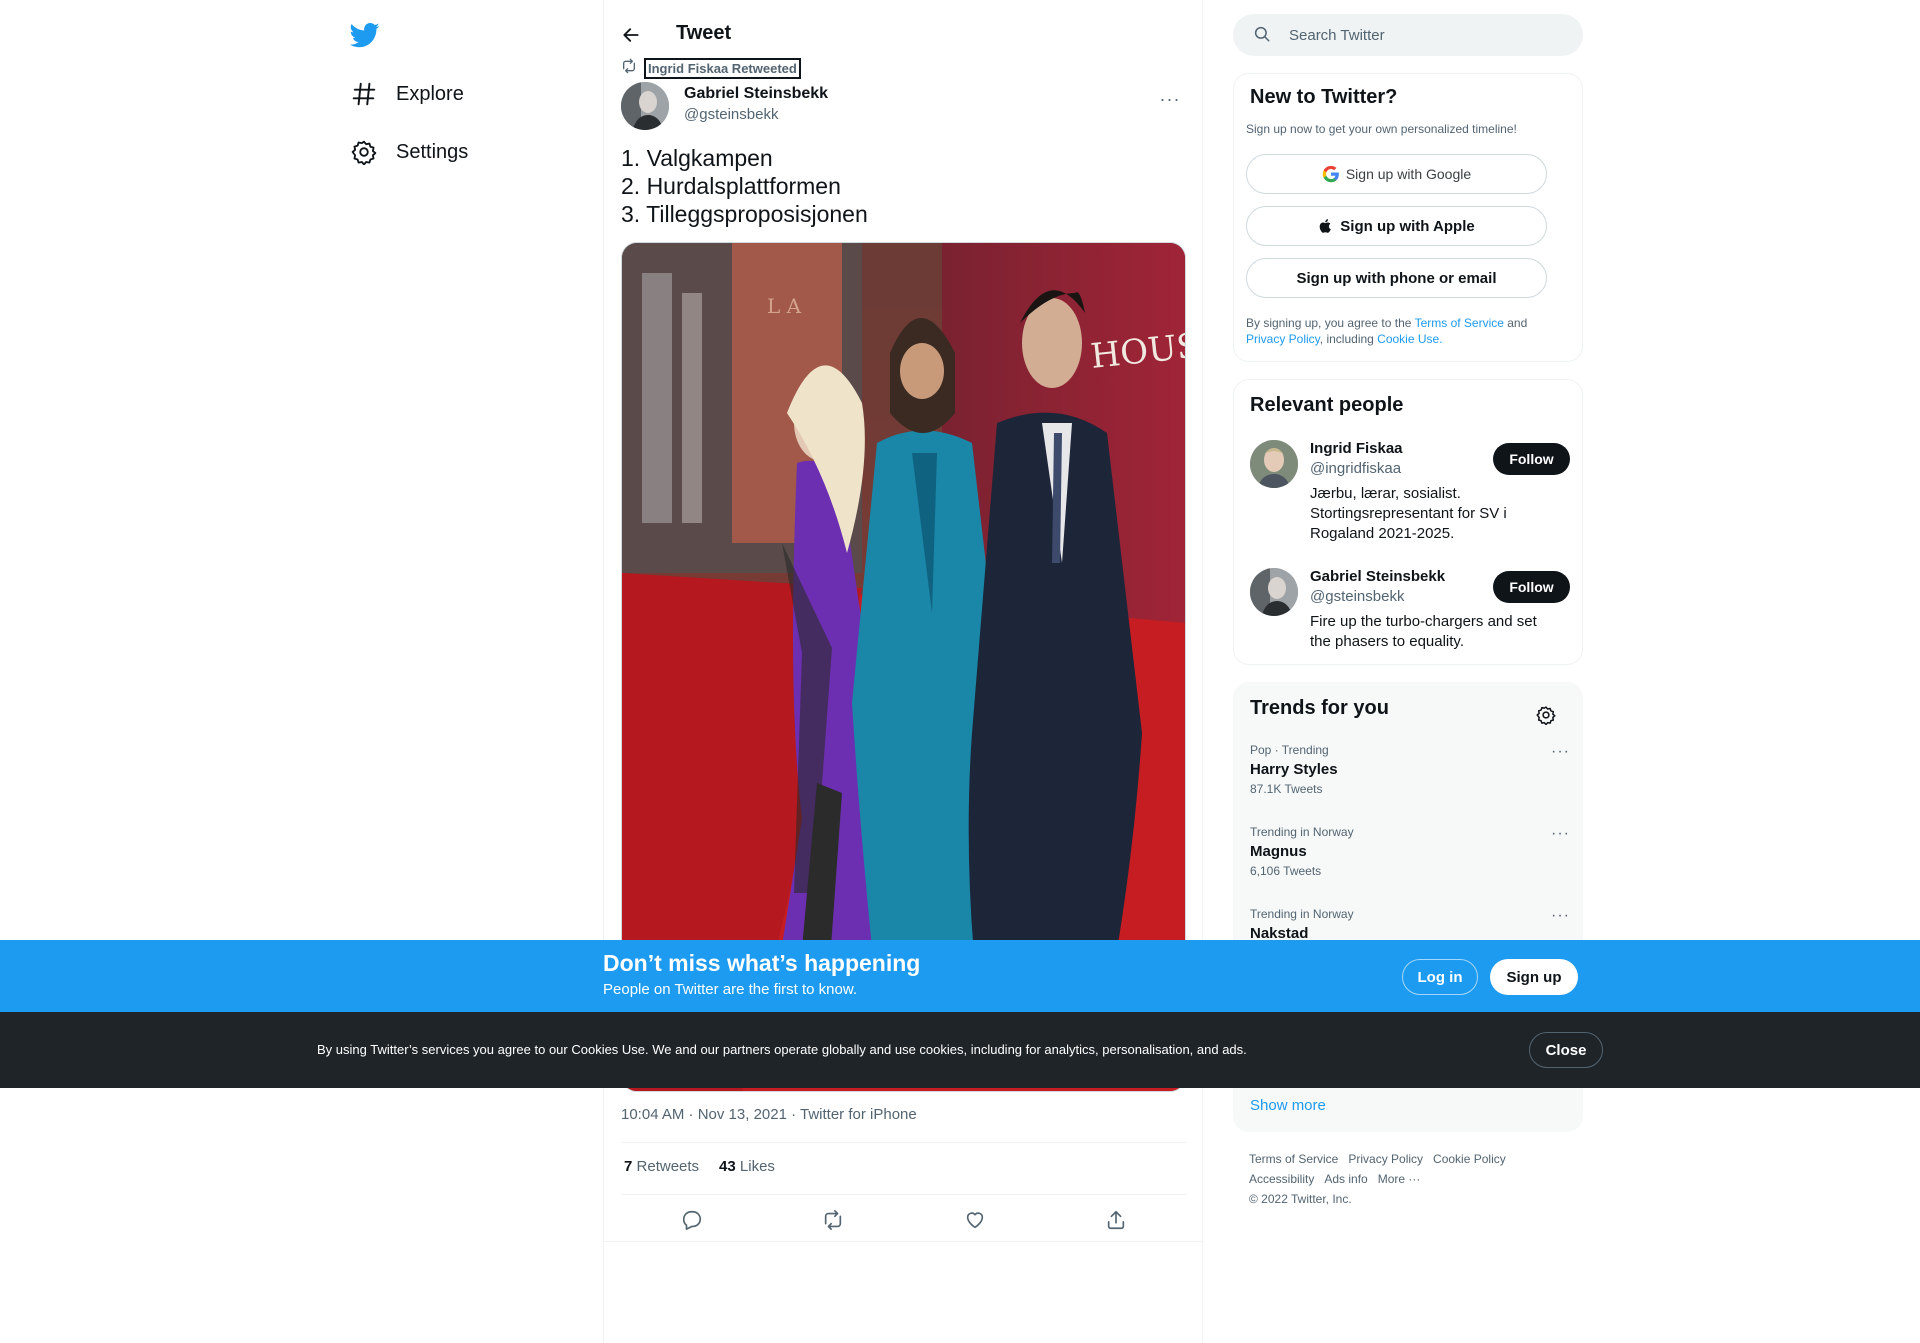 The image size is (1920, 1343). I want to click on retweets-stat: 7 Retweets, so click(661, 1166).